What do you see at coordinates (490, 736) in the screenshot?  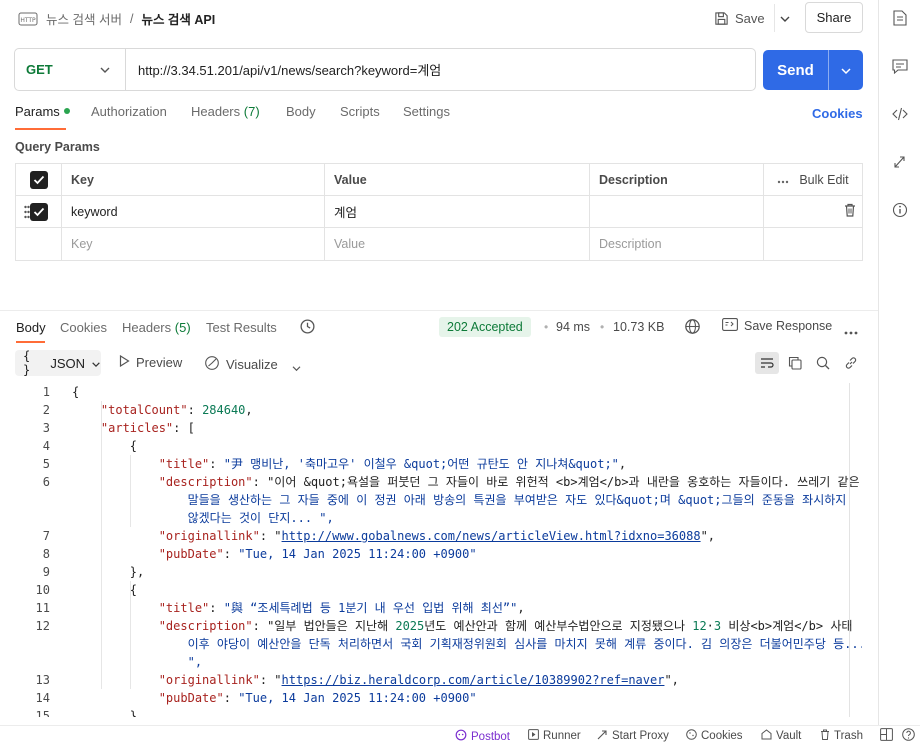 I see `postbot-label: Postbot` at bounding box center [490, 736].